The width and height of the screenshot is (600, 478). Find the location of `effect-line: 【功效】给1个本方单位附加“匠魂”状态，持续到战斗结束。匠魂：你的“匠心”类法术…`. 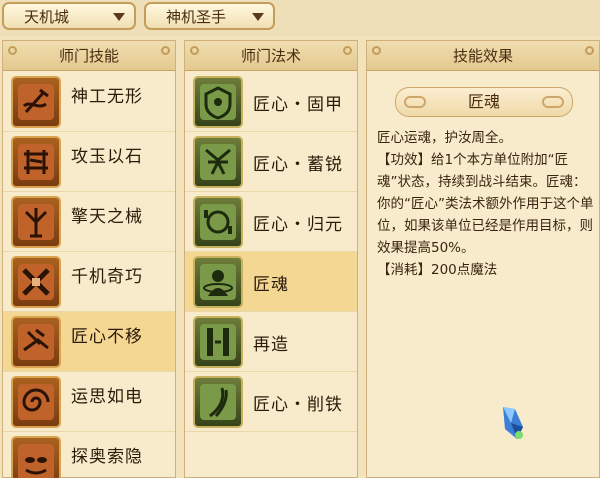

effect-line: 【功效】给1个本方单位附加“匠魂”状态，持续到战斗结束。匠魂：你的“匠心”类法术… is located at coordinates (485, 204).